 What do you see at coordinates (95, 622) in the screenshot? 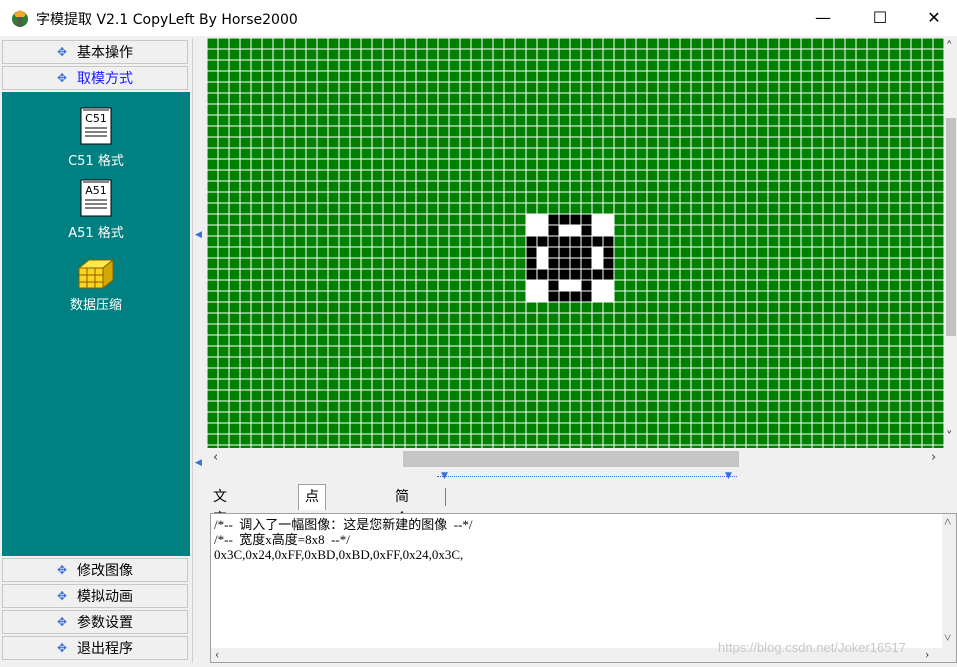
I see `sidebar-button-settings: ✥ 参数设置` at bounding box center [95, 622].